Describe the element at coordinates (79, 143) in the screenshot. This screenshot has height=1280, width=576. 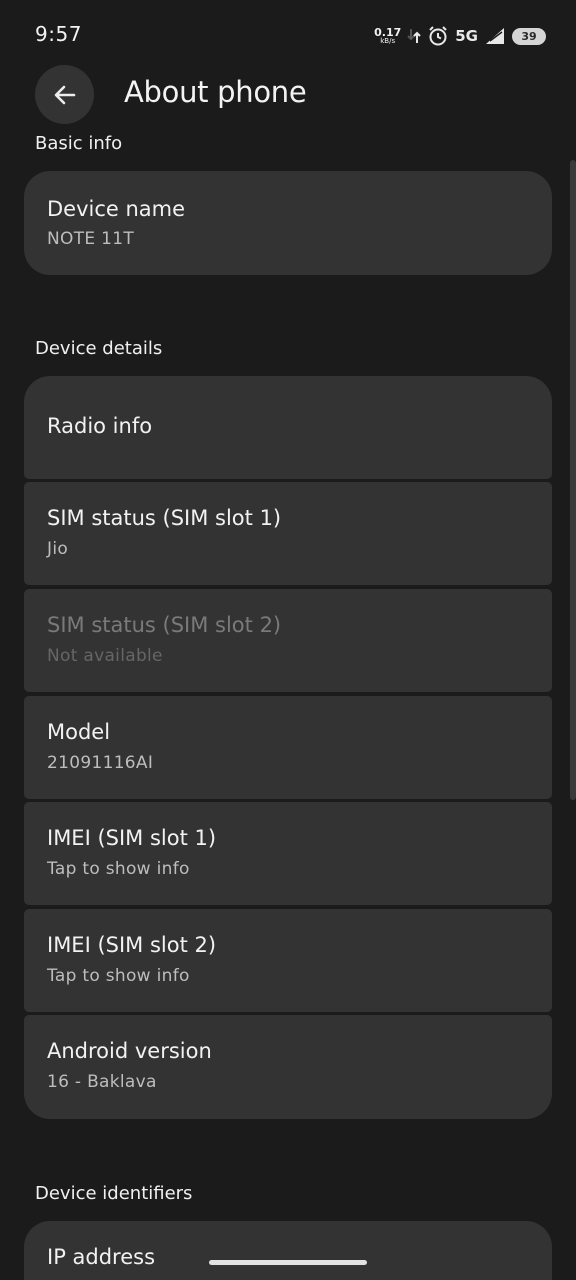
I see `section-header-basic-info: Basic info` at that location.